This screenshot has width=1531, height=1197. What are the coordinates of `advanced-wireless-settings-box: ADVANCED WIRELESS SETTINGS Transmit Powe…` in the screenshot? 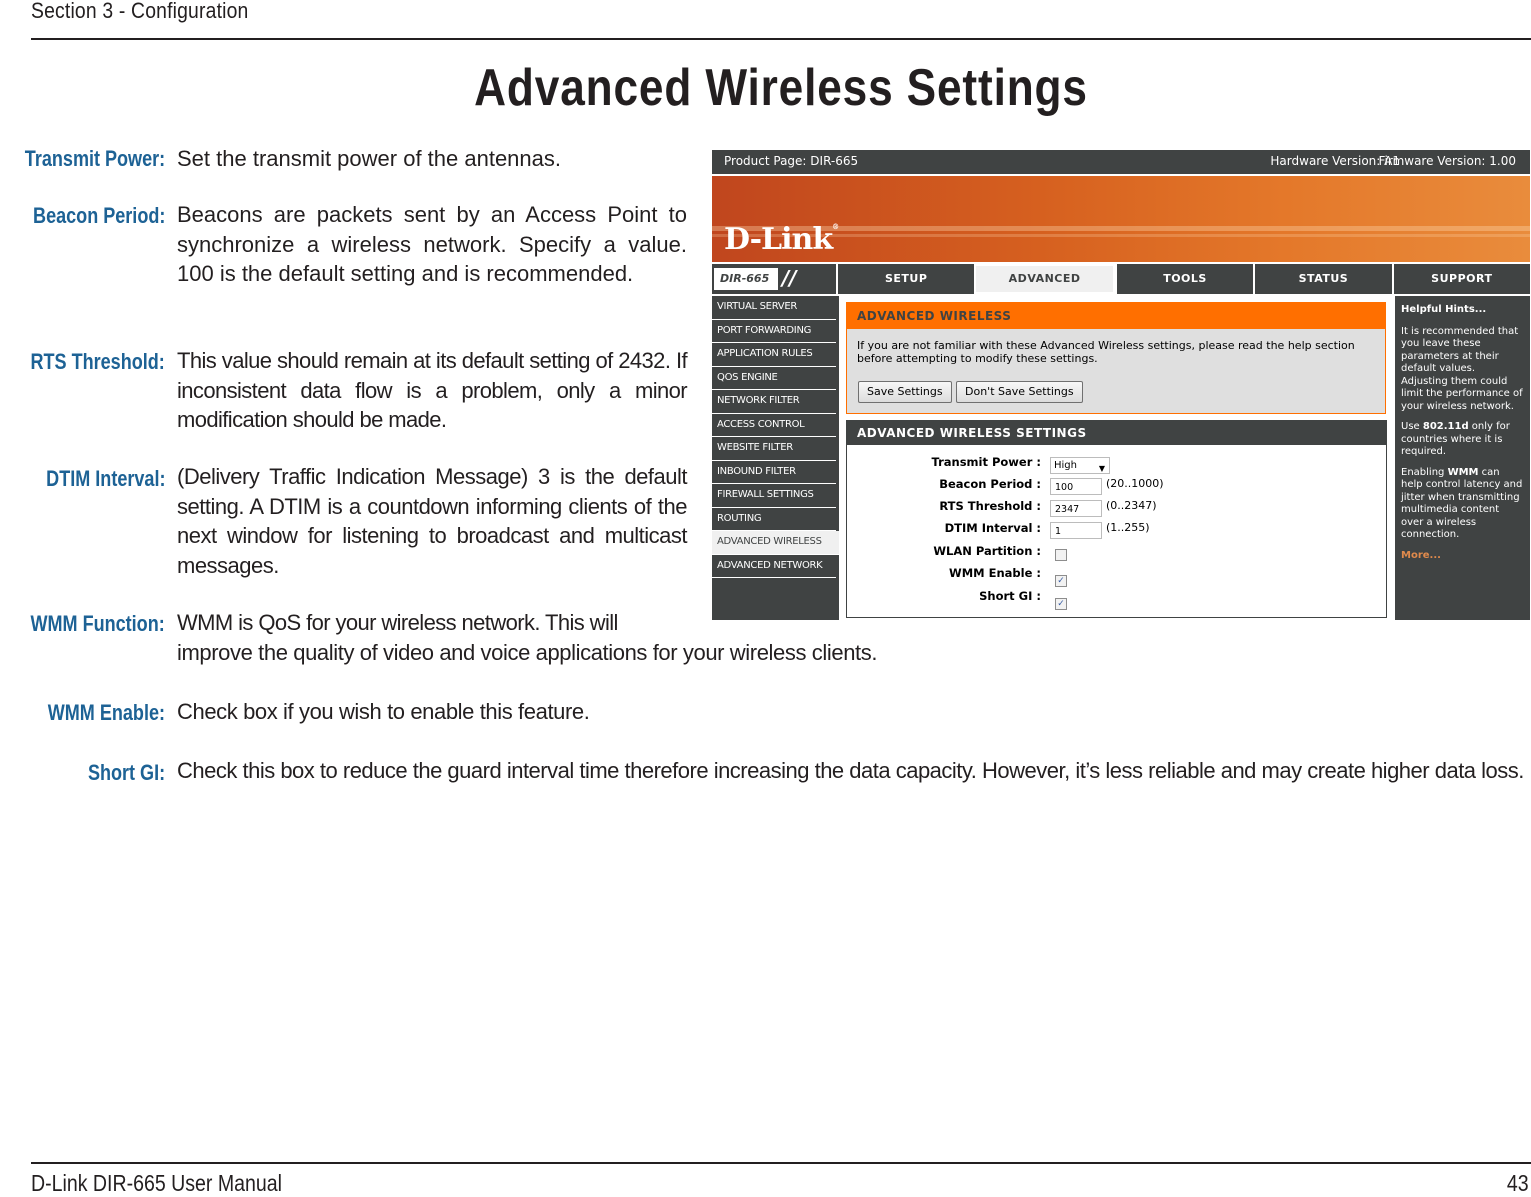 It's located at (1116, 519).